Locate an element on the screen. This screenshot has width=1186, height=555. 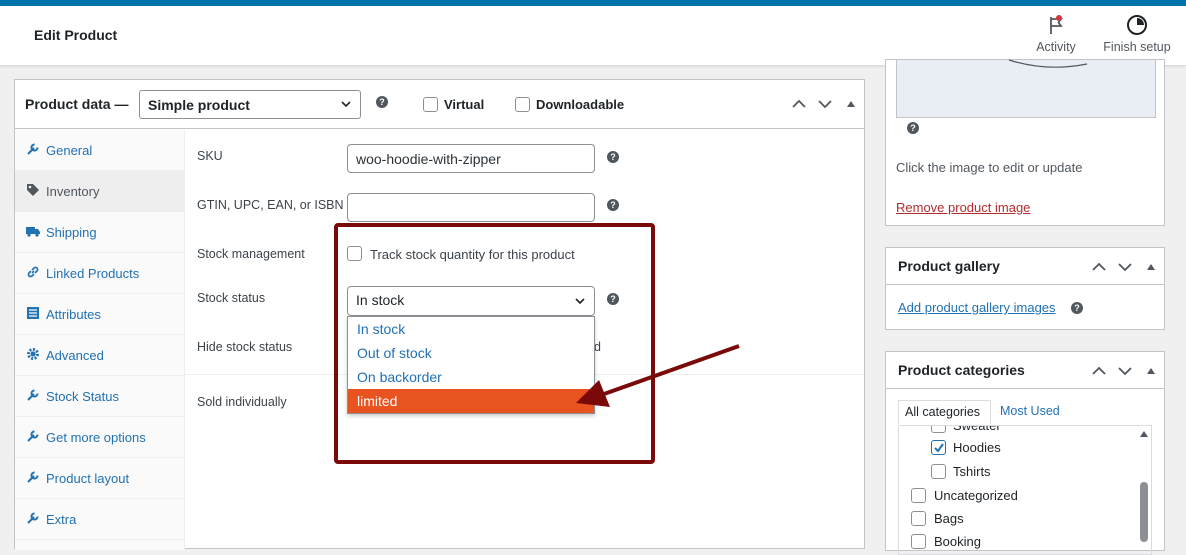
tag-icon is located at coordinates (33, 190).